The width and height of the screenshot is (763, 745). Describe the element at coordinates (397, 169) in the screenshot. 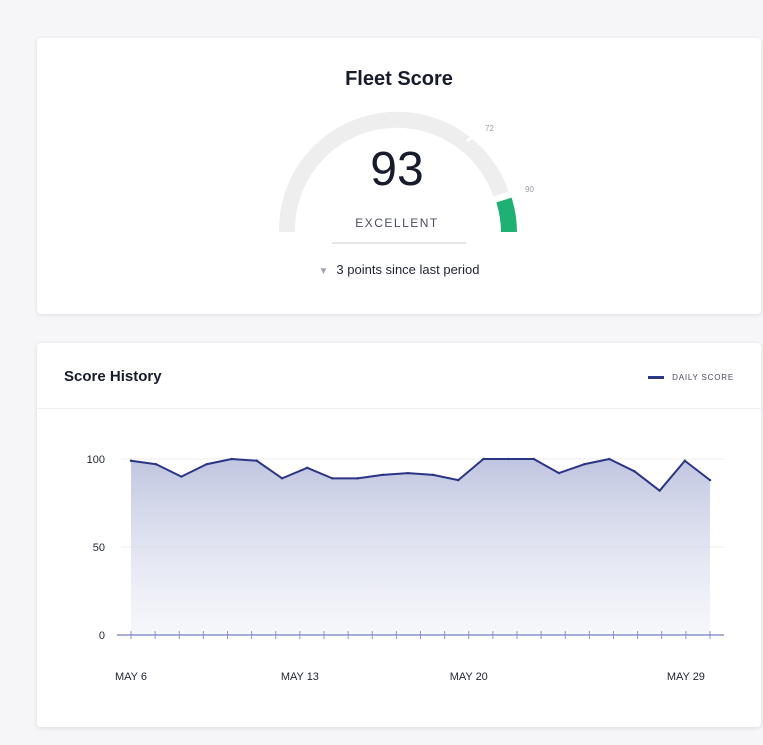

I see `score-value: 93` at that location.